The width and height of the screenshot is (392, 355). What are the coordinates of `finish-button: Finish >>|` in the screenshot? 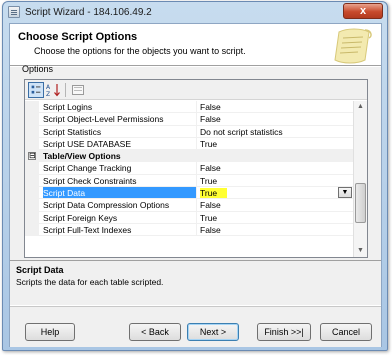 It's located at (284, 332).